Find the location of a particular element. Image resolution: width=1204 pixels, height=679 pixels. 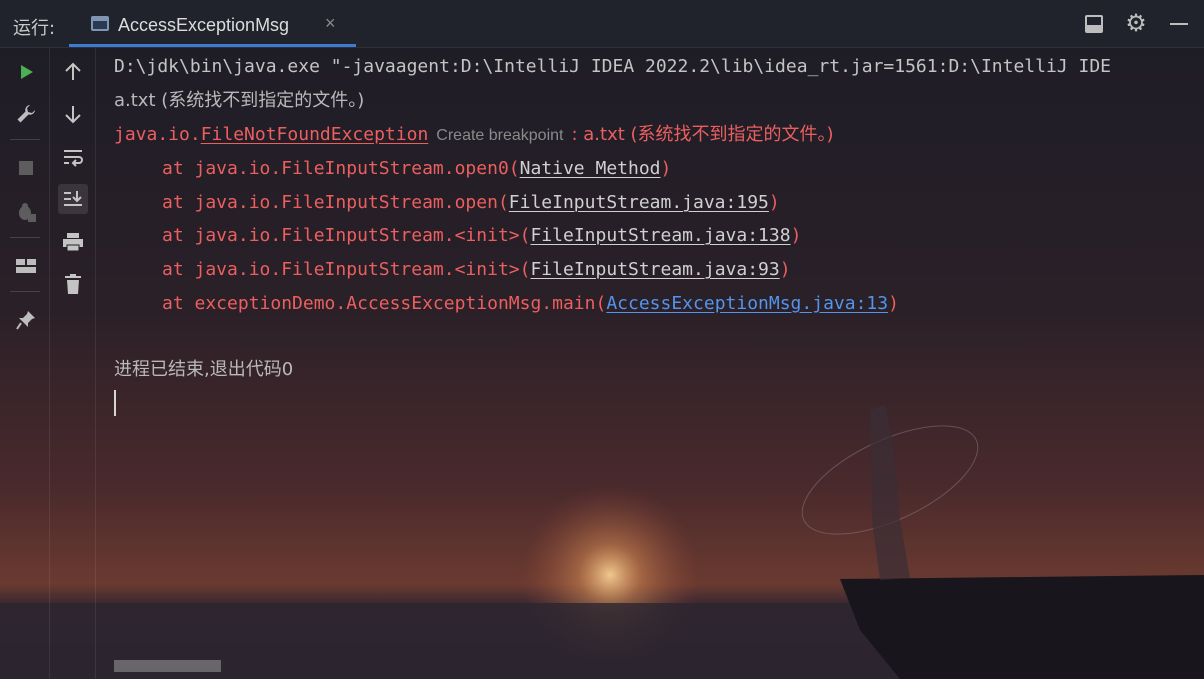

scroll-to-end-icon is located at coordinates (73, 199).